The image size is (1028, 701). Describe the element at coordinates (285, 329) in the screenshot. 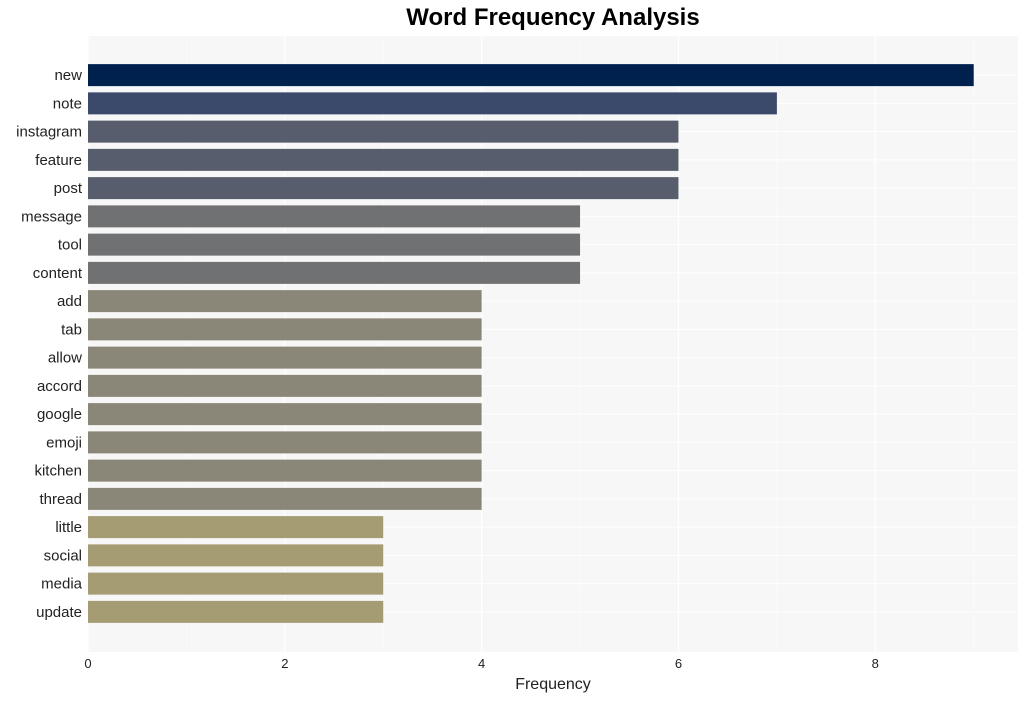

I see `bar-tab` at that location.